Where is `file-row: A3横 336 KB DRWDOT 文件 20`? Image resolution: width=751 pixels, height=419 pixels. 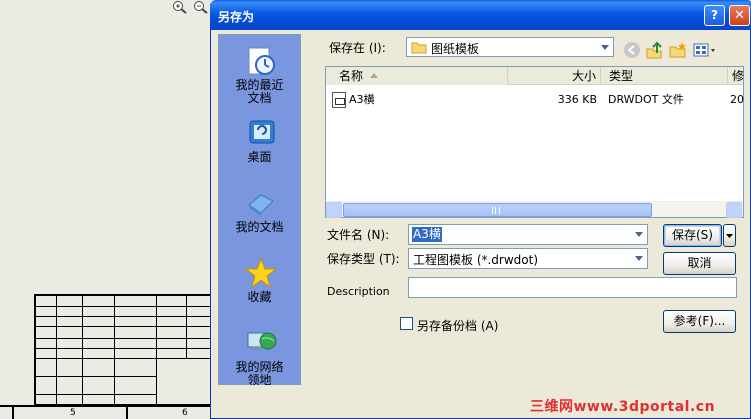
file-row: A3横 336 KB DRWDOT 文件 20 is located at coordinates (535, 100).